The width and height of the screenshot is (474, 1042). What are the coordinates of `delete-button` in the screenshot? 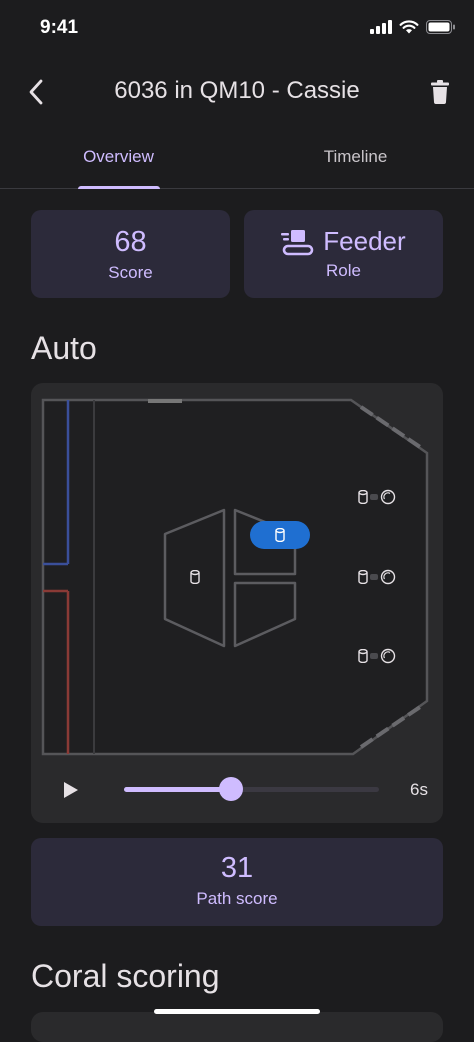 It's located at (440, 92).